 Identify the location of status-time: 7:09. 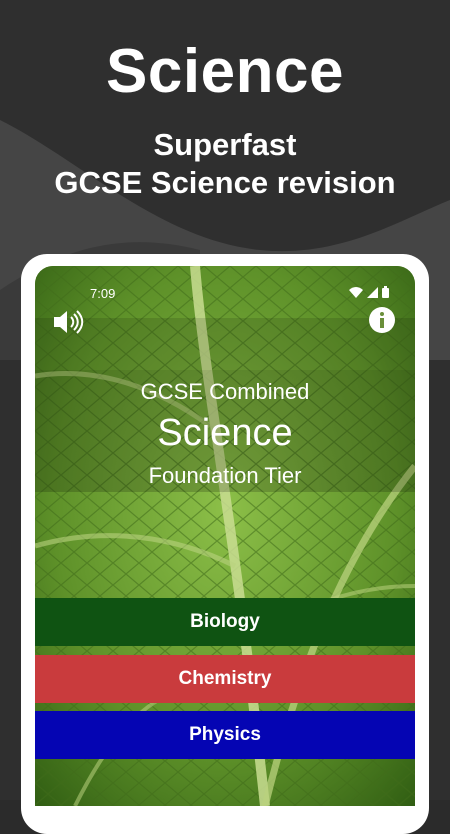
(103, 293).